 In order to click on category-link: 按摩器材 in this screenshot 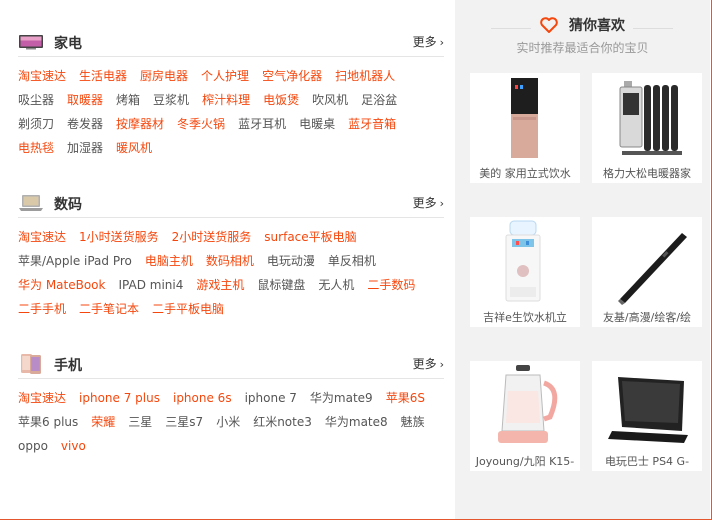, I will do `click(140, 124)`.